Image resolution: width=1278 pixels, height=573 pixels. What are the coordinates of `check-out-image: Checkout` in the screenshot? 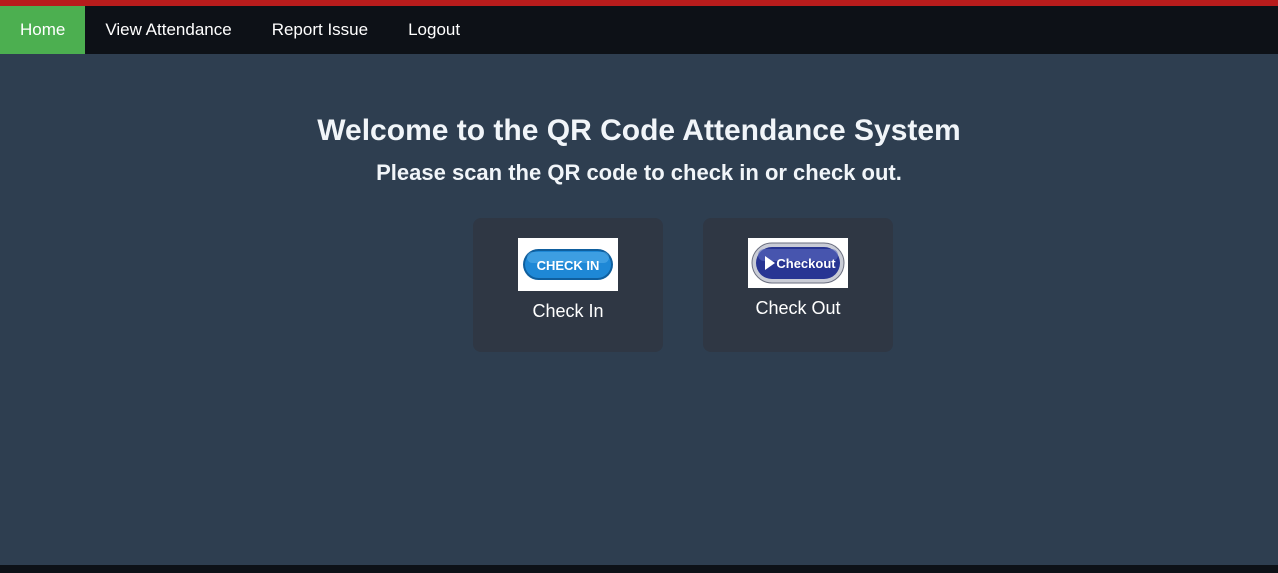 It's located at (798, 263).